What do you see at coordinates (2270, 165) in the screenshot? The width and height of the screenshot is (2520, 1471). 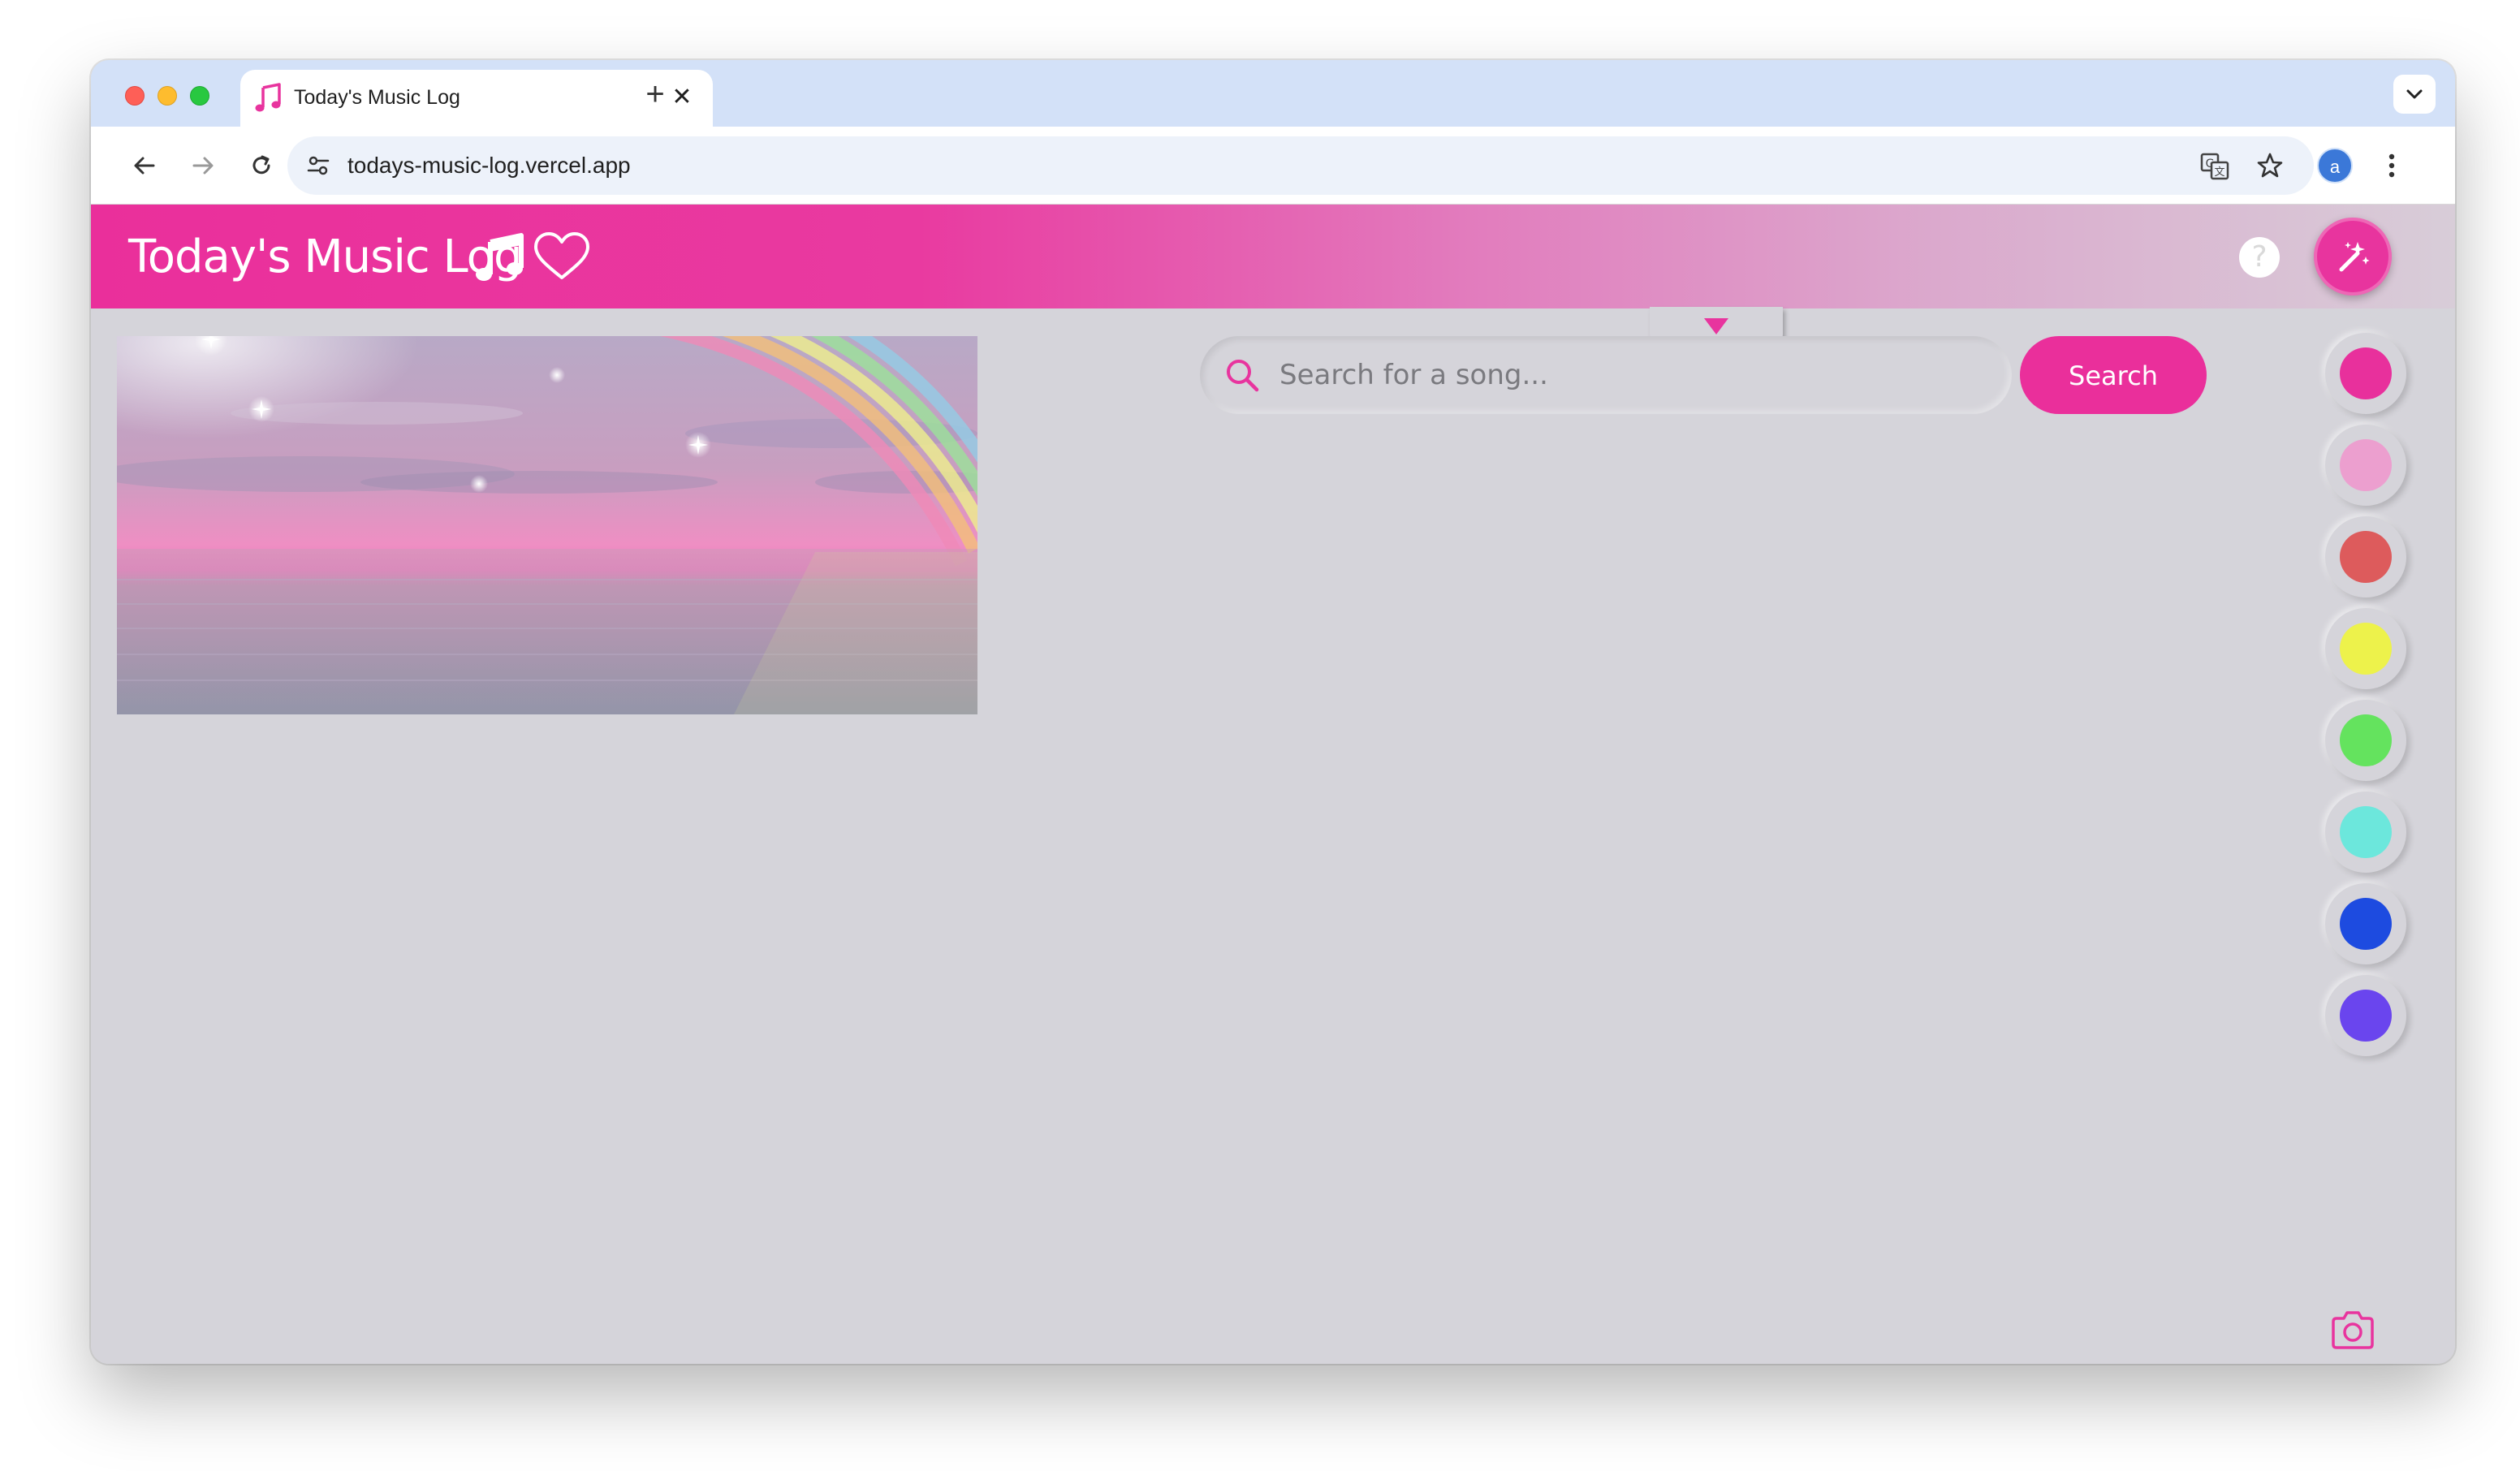 I see `star-icon` at bounding box center [2270, 165].